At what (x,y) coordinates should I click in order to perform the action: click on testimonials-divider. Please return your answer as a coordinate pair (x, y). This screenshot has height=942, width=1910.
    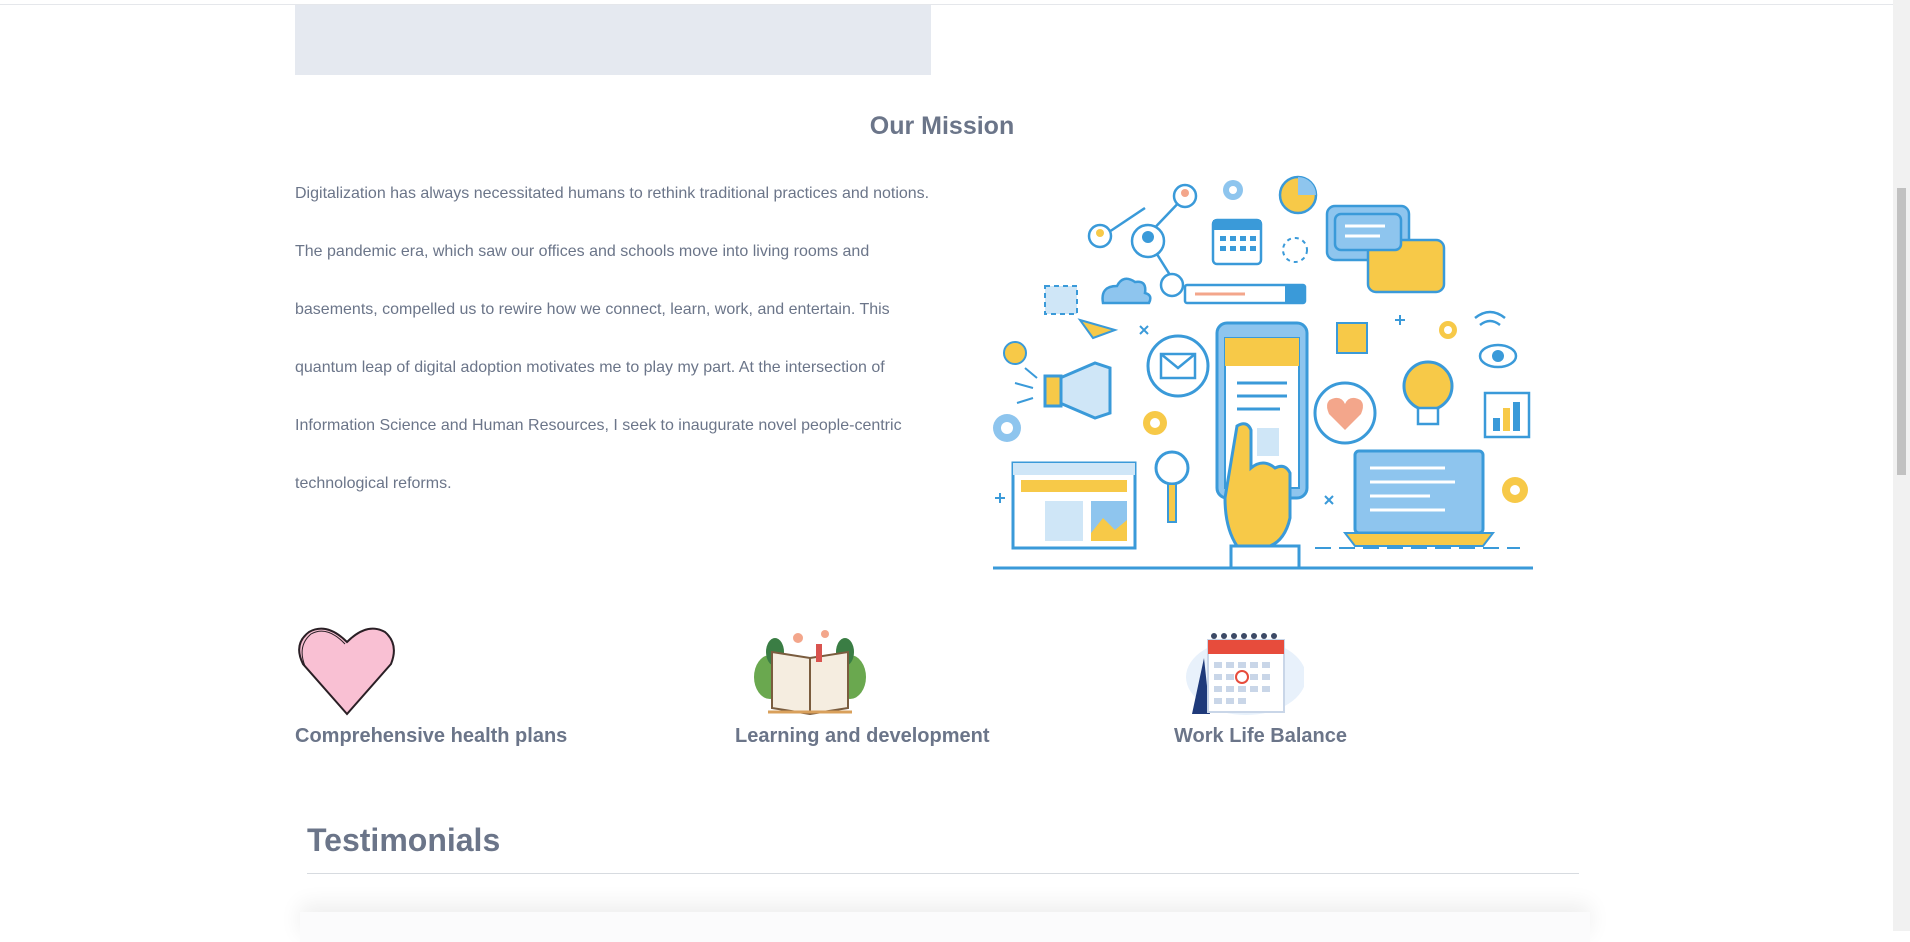
    Looking at the image, I should click on (943, 873).